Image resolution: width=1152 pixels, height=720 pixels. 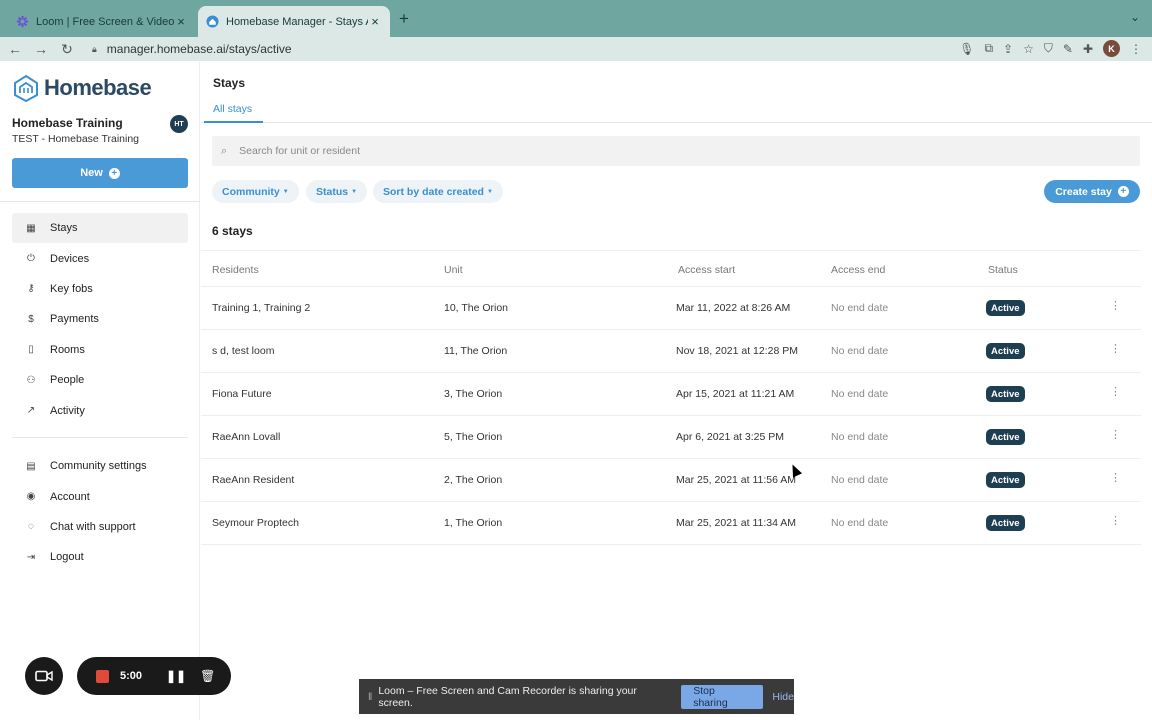 I want to click on filter-status: Status ▼, so click(x=337, y=191).